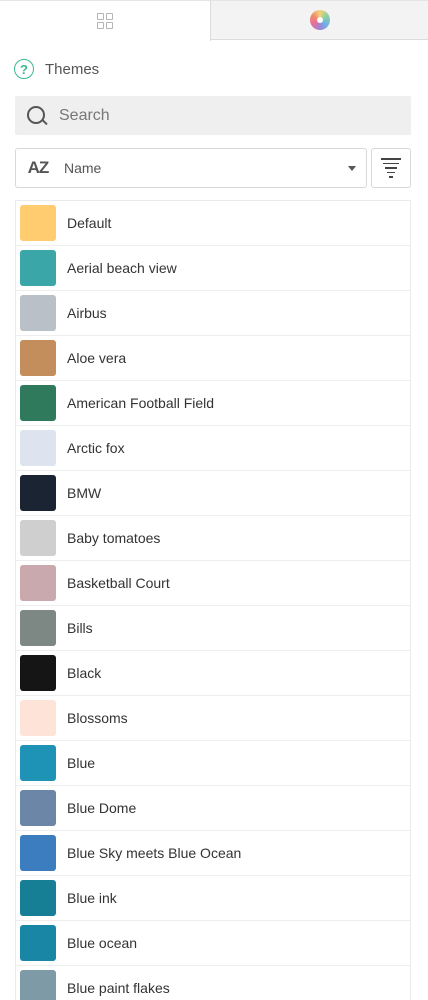 The width and height of the screenshot is (428, 1000). What do you see at coordinates (213, 268) in the screenshot?
I see `list-item: Aerial beach view` at bounding box center [213, 268].